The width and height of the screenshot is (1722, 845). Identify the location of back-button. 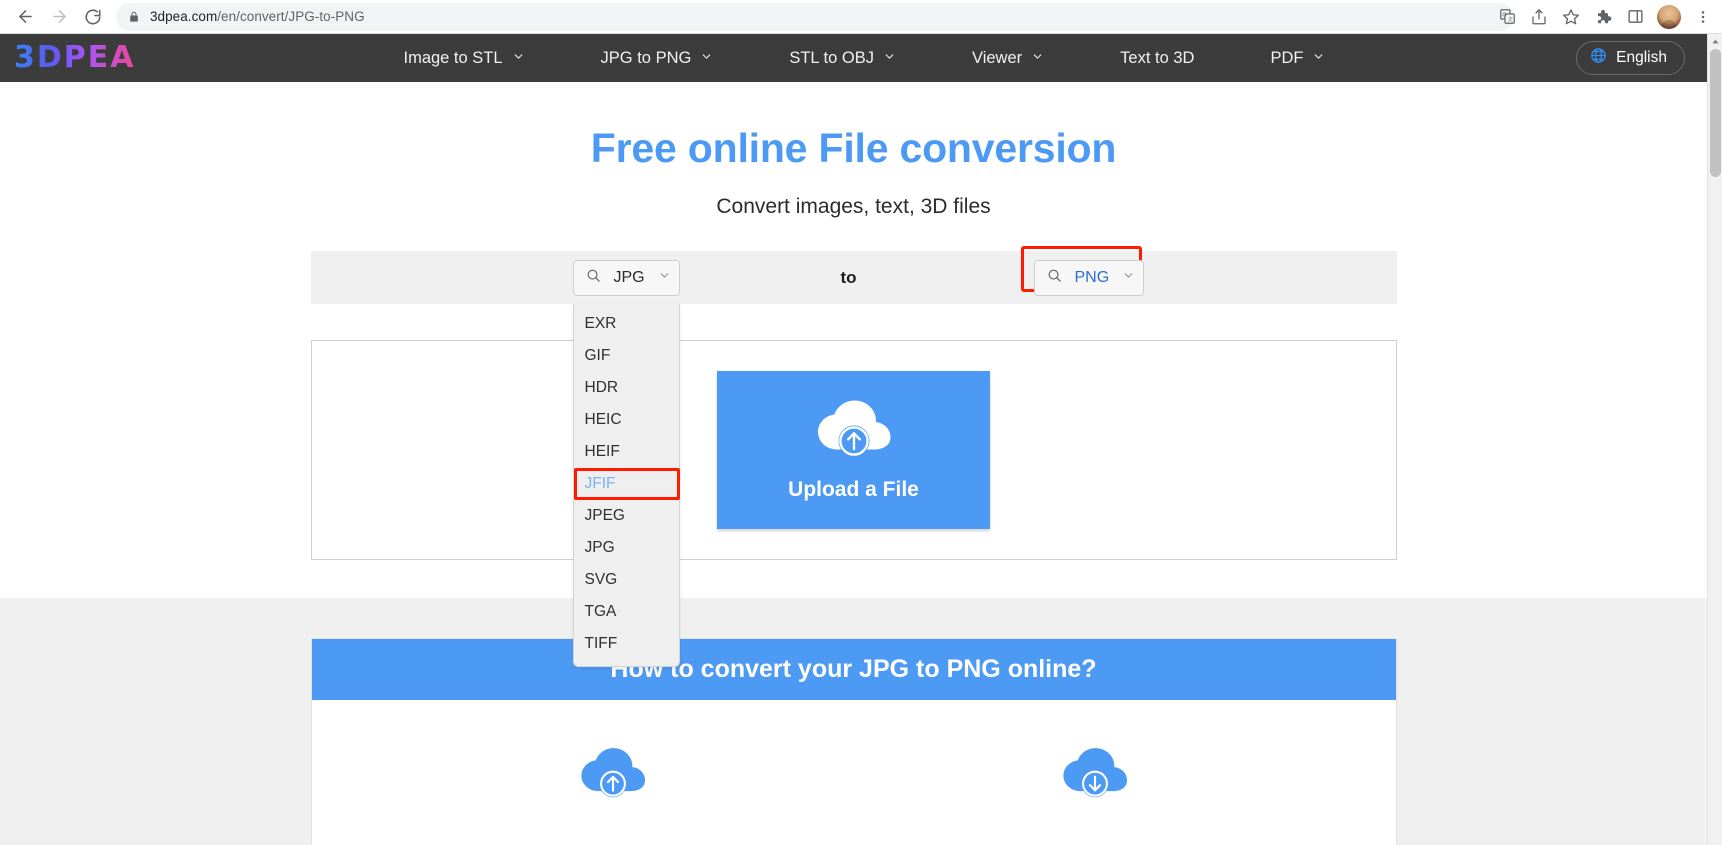
(25, 17).